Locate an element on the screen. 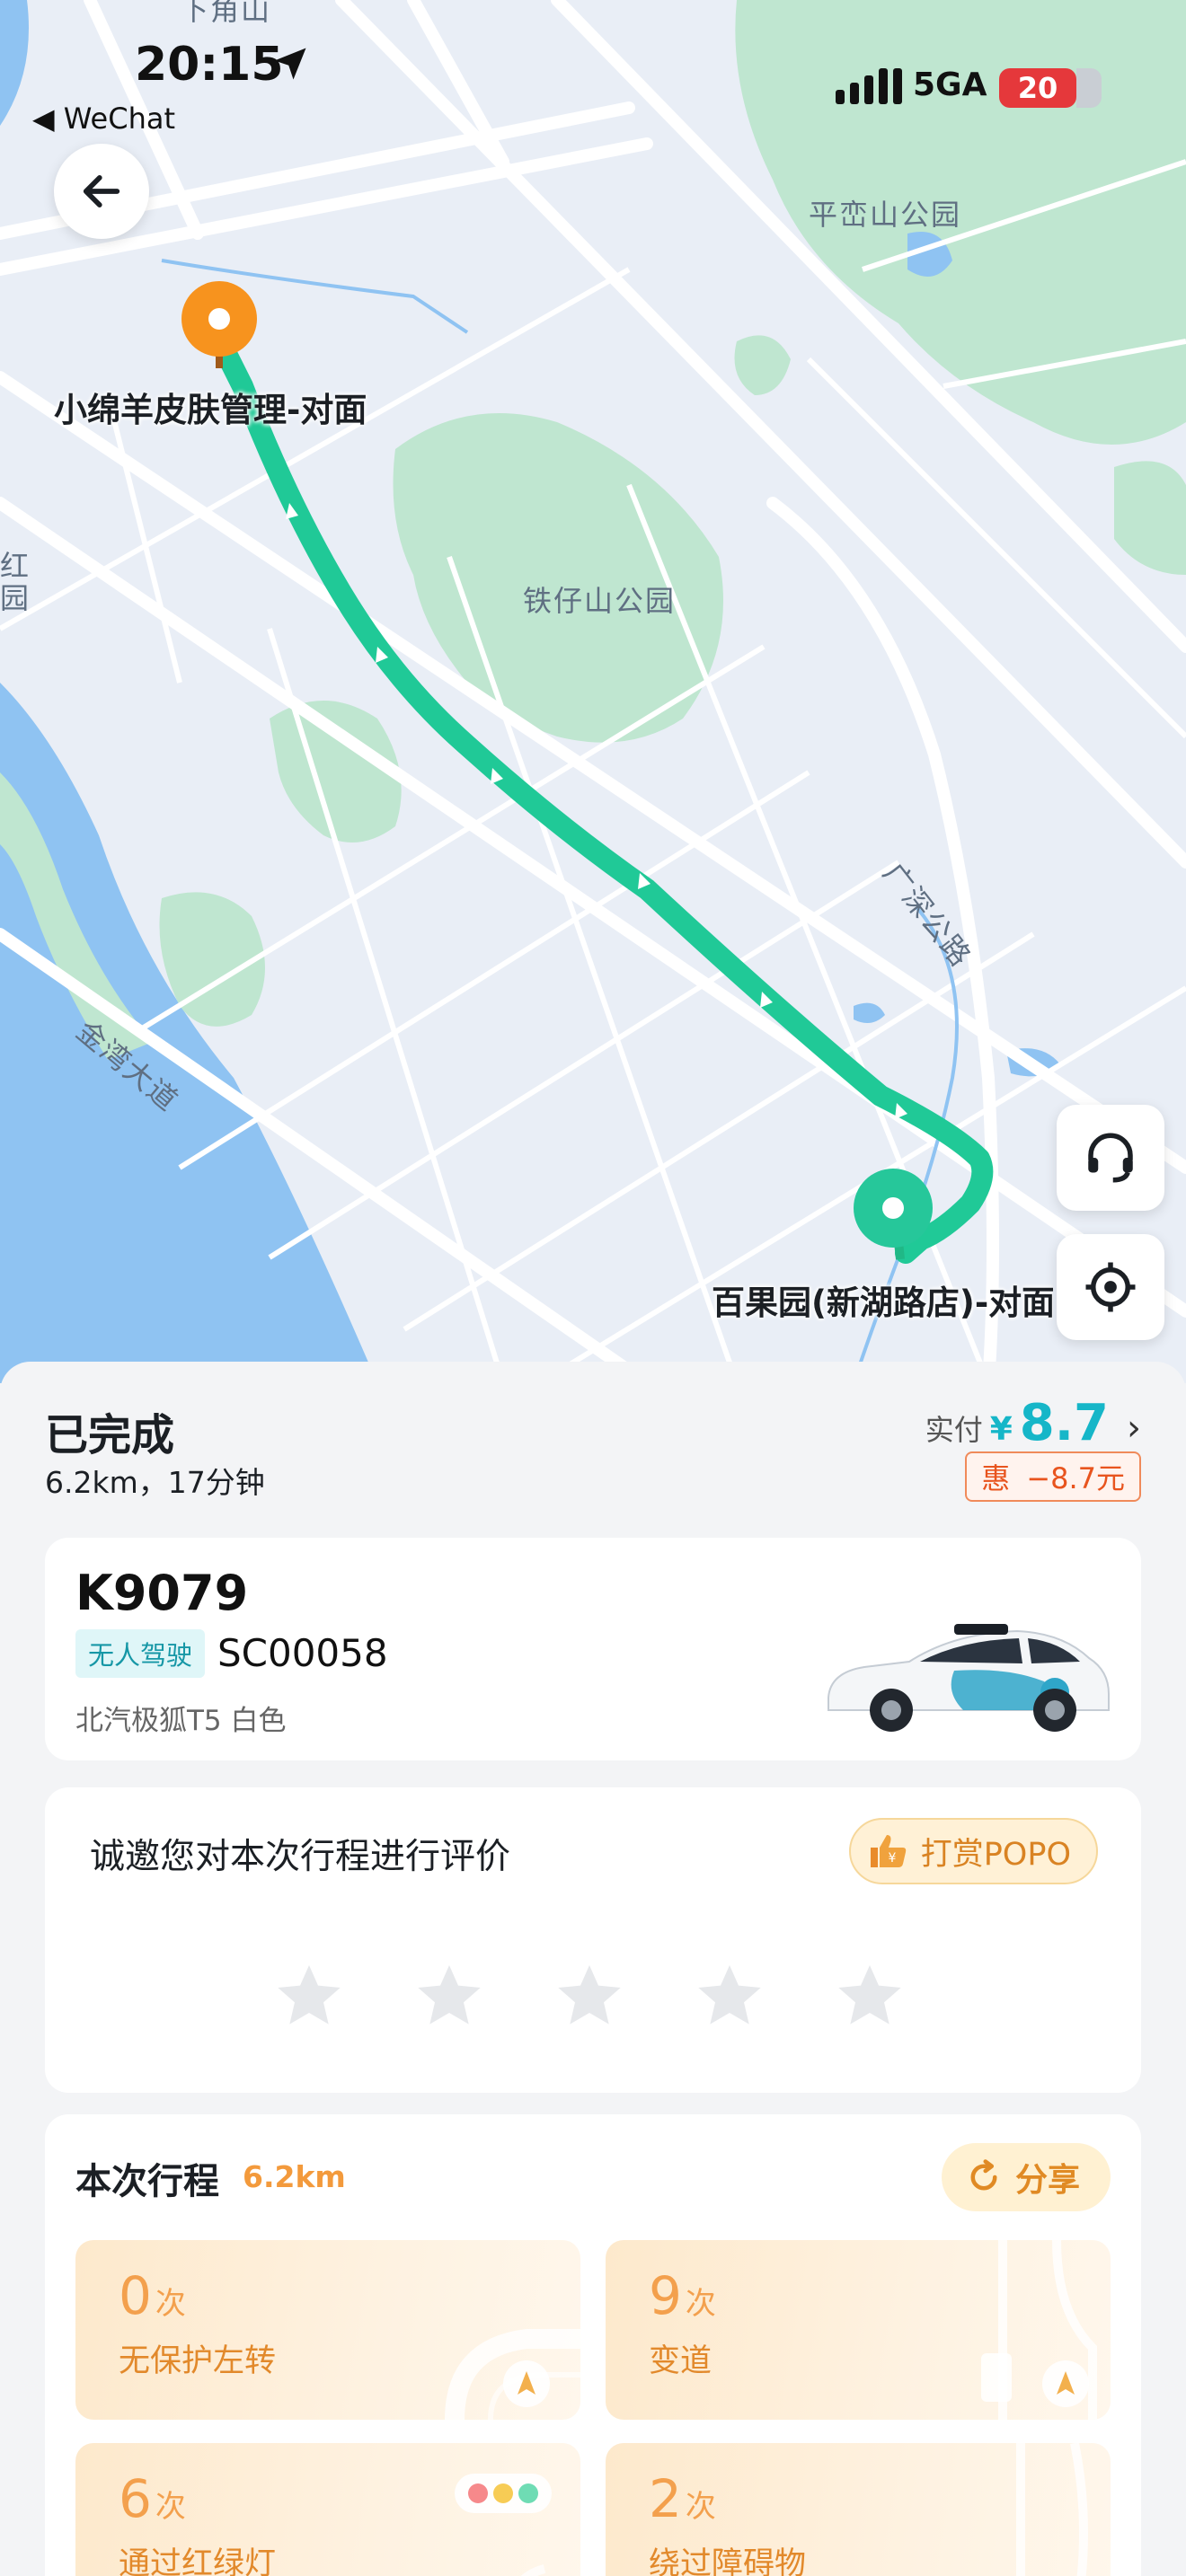 The height and width of the screenshot is (2576, 1186). share-refresh-icon is located at coordinates (983, 2175).